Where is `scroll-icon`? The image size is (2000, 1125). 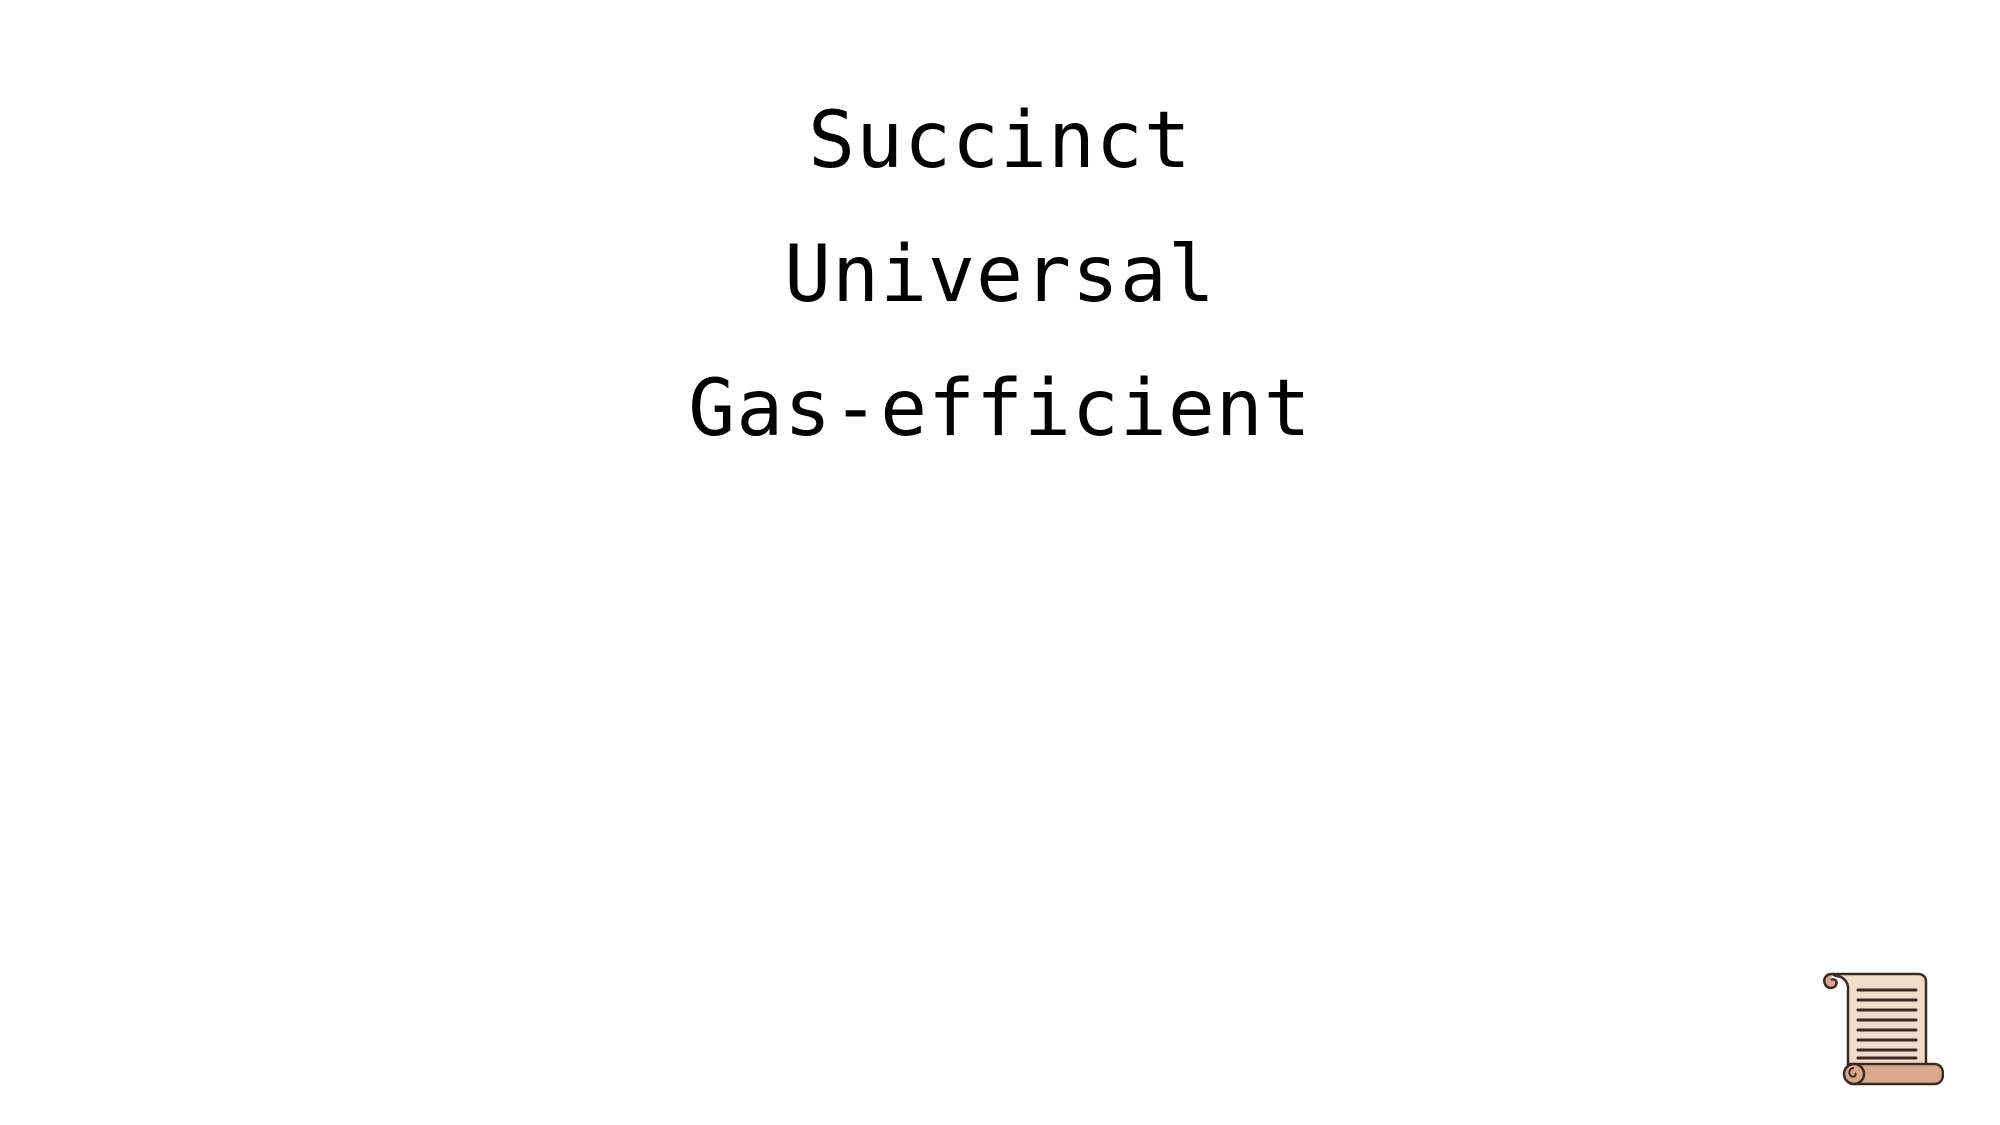 scroll-icon is located at coordinates (1883, 1029).